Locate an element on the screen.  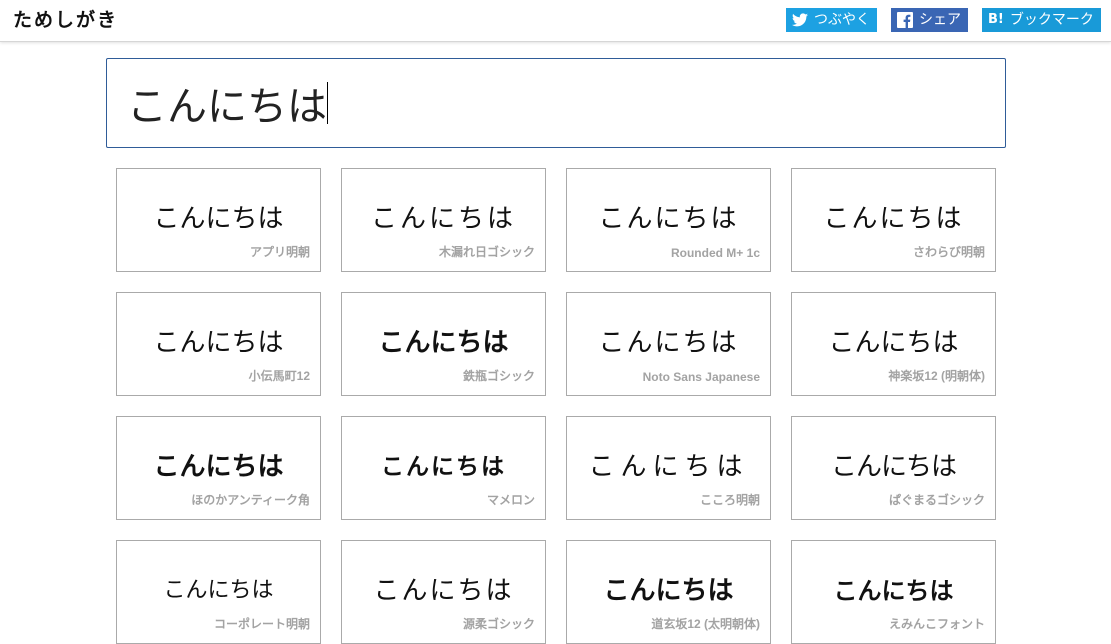
font-name-label: 鉄瓶ゴシック is located at coordinates (498, 376).